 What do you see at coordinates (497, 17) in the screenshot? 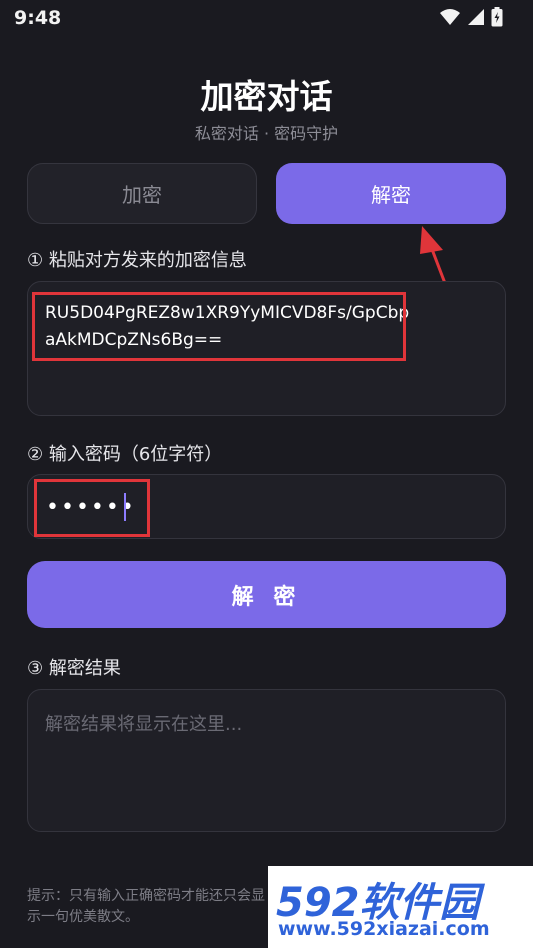
I see `battery-icon` at bounding box center [497, 17].